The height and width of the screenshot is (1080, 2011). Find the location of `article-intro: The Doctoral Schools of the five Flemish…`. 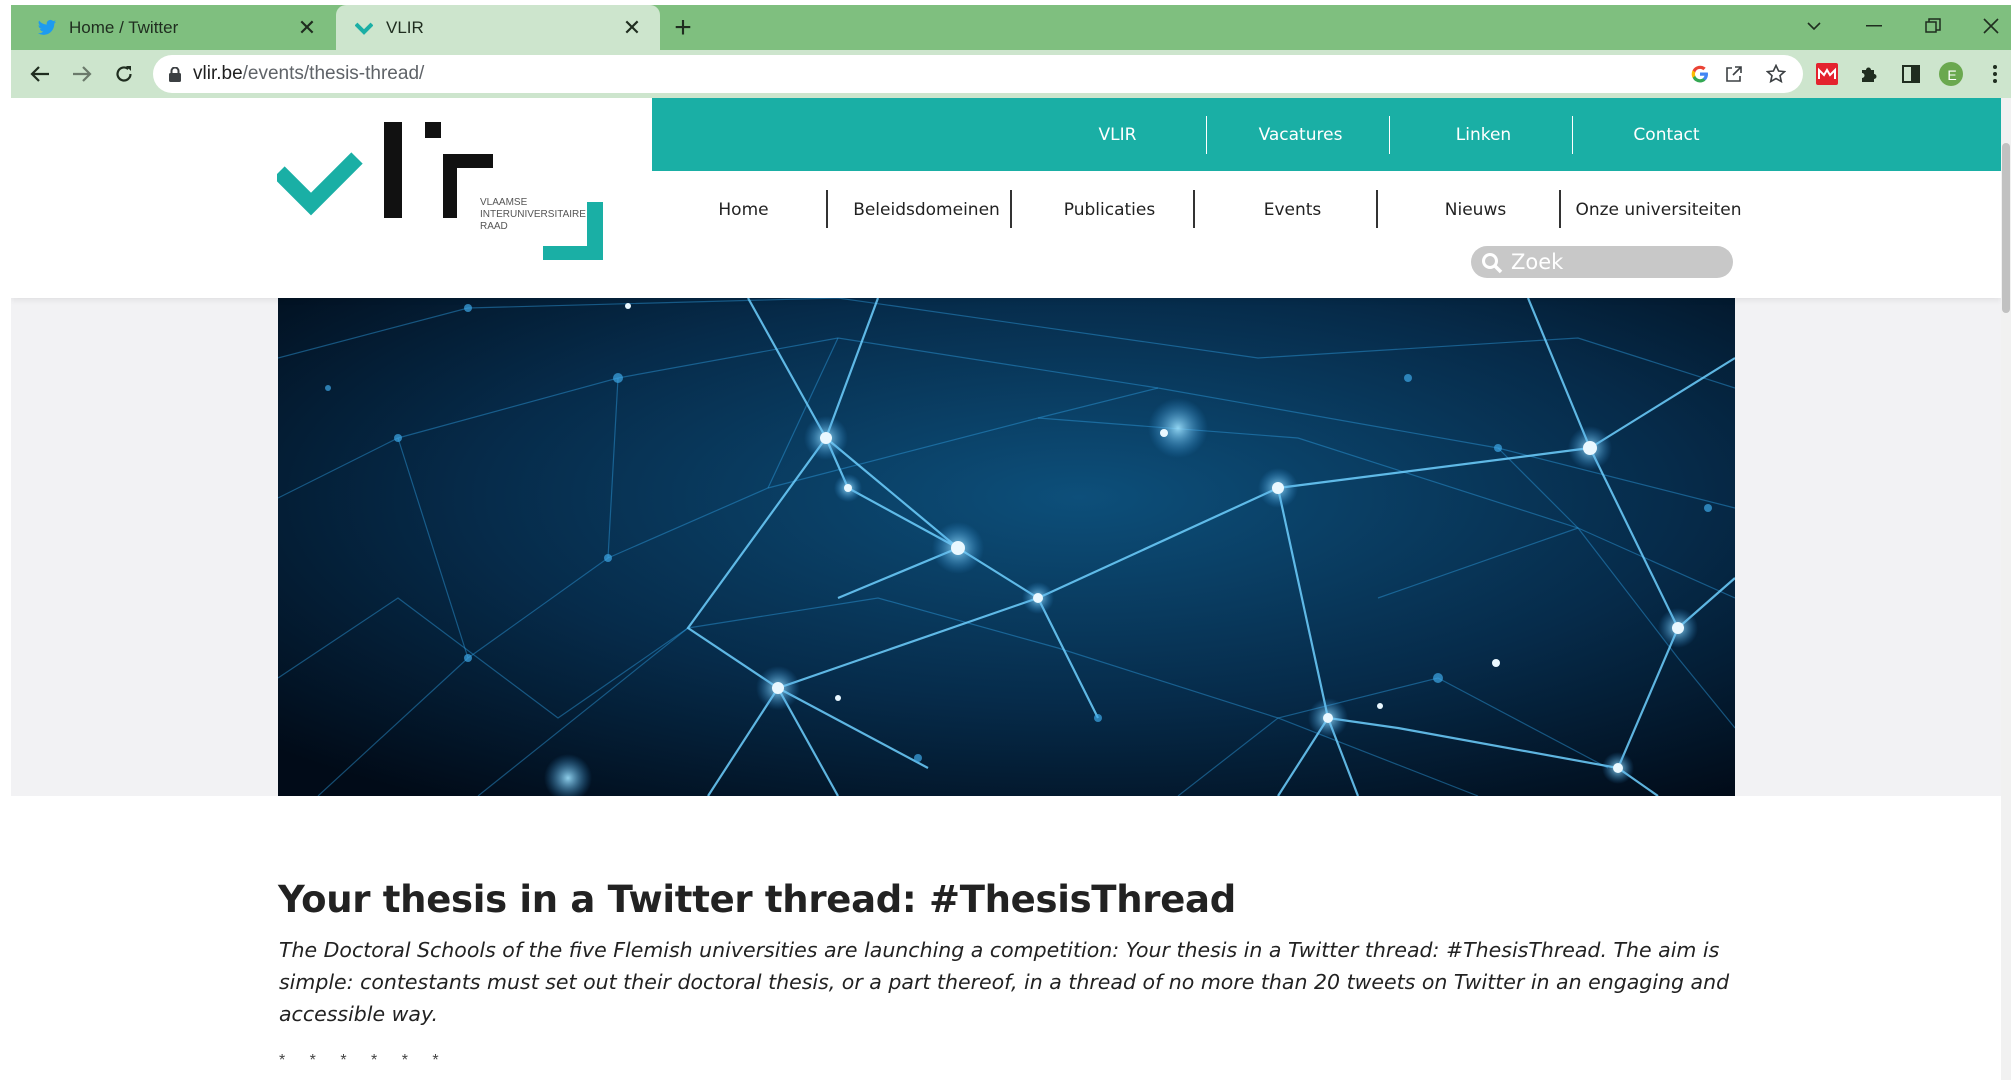

article-intro: The Doctoral Schools of the five Flemish… is located at coordinates (1004, 982).